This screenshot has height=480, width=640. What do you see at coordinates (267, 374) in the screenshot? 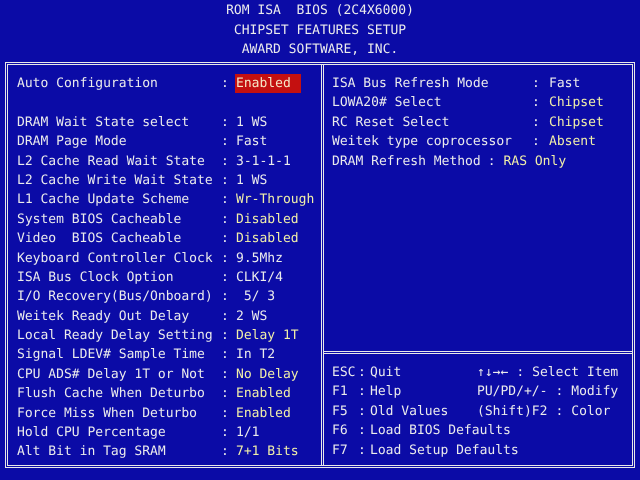
I see `setting-value: No Delay` at bounding box center [267, 374].